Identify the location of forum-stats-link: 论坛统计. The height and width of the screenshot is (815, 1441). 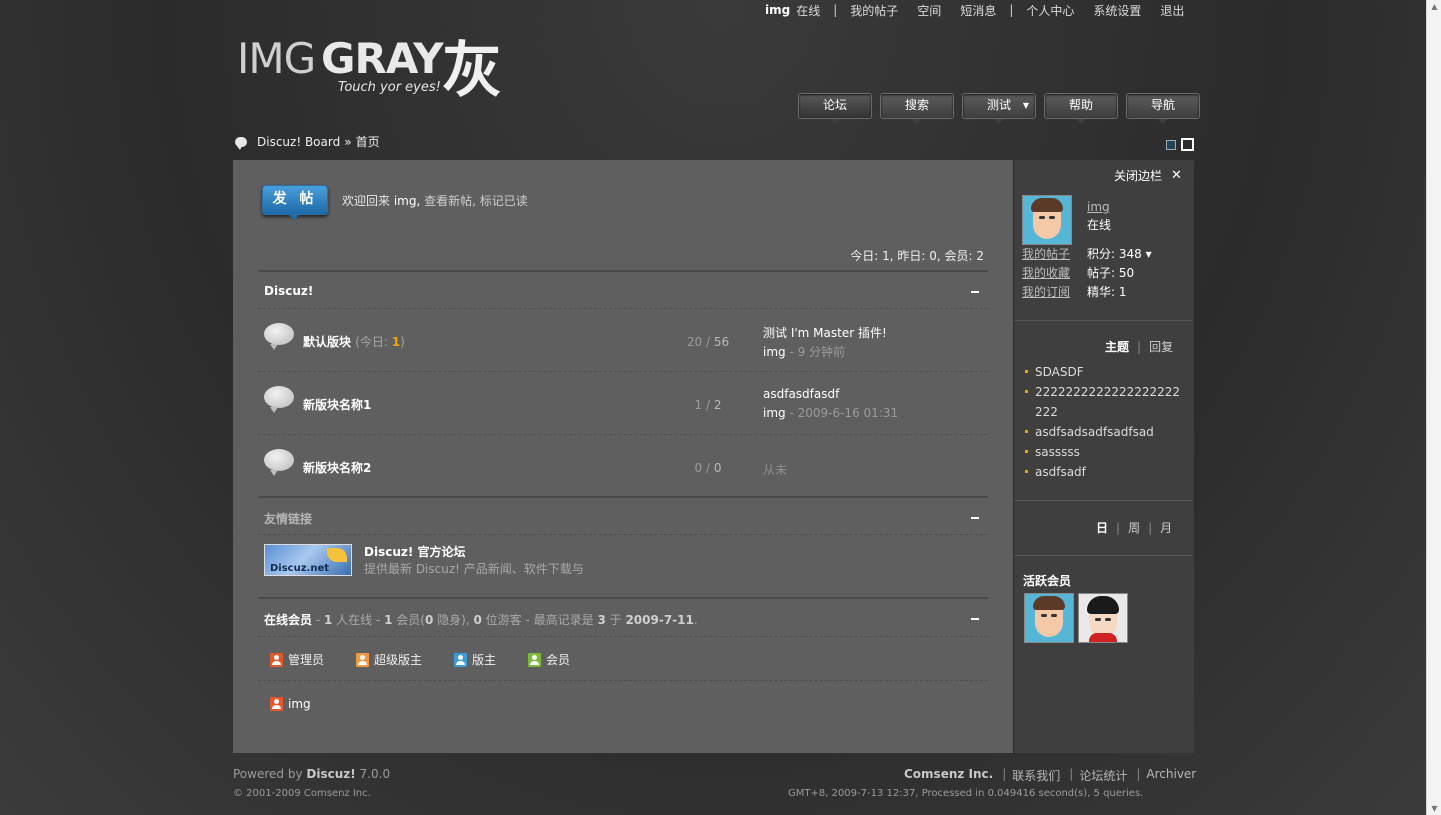
(1103, 775).